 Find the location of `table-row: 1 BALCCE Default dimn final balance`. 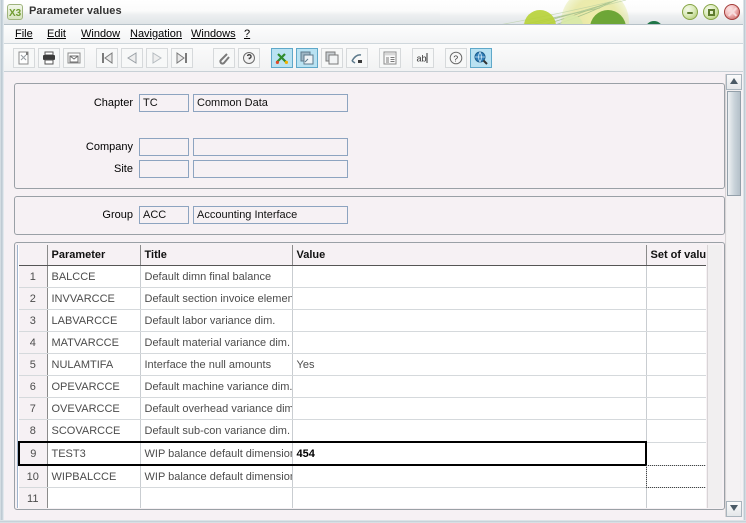

table-row: 1 BALCCE Default dimn final balance is located at coordinates (362, 276).